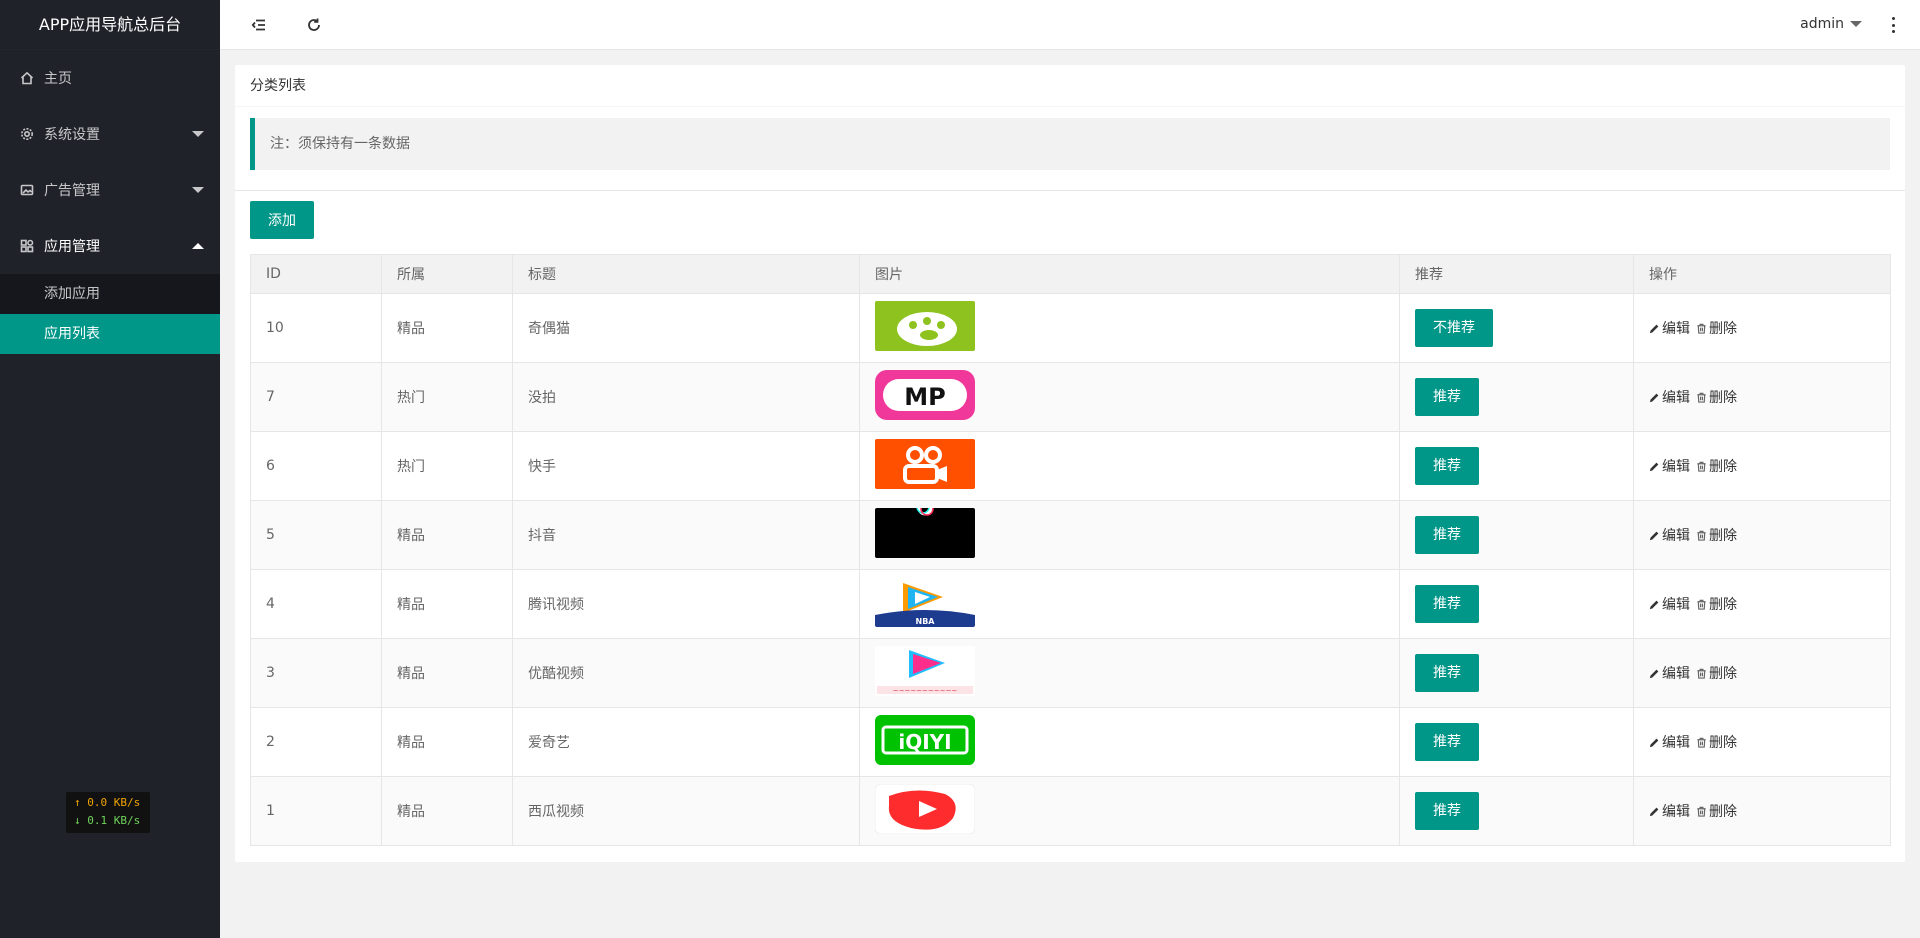 The image size is (1920, 938). What do you see at coordinates (316, 604) in the screenshot?
I see `cell-id: 4` at bounding box center [316, 604].